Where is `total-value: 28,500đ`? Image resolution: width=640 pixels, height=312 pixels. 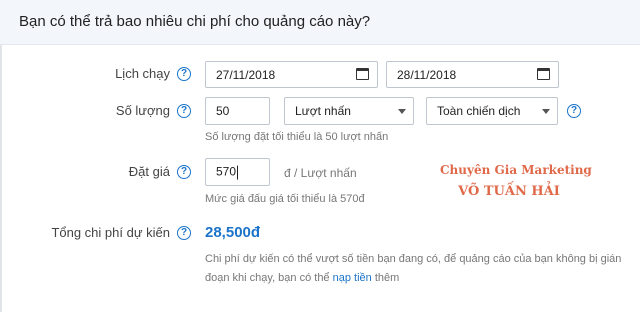
total-value: 28,500đ is located at coordinates (233, 232).